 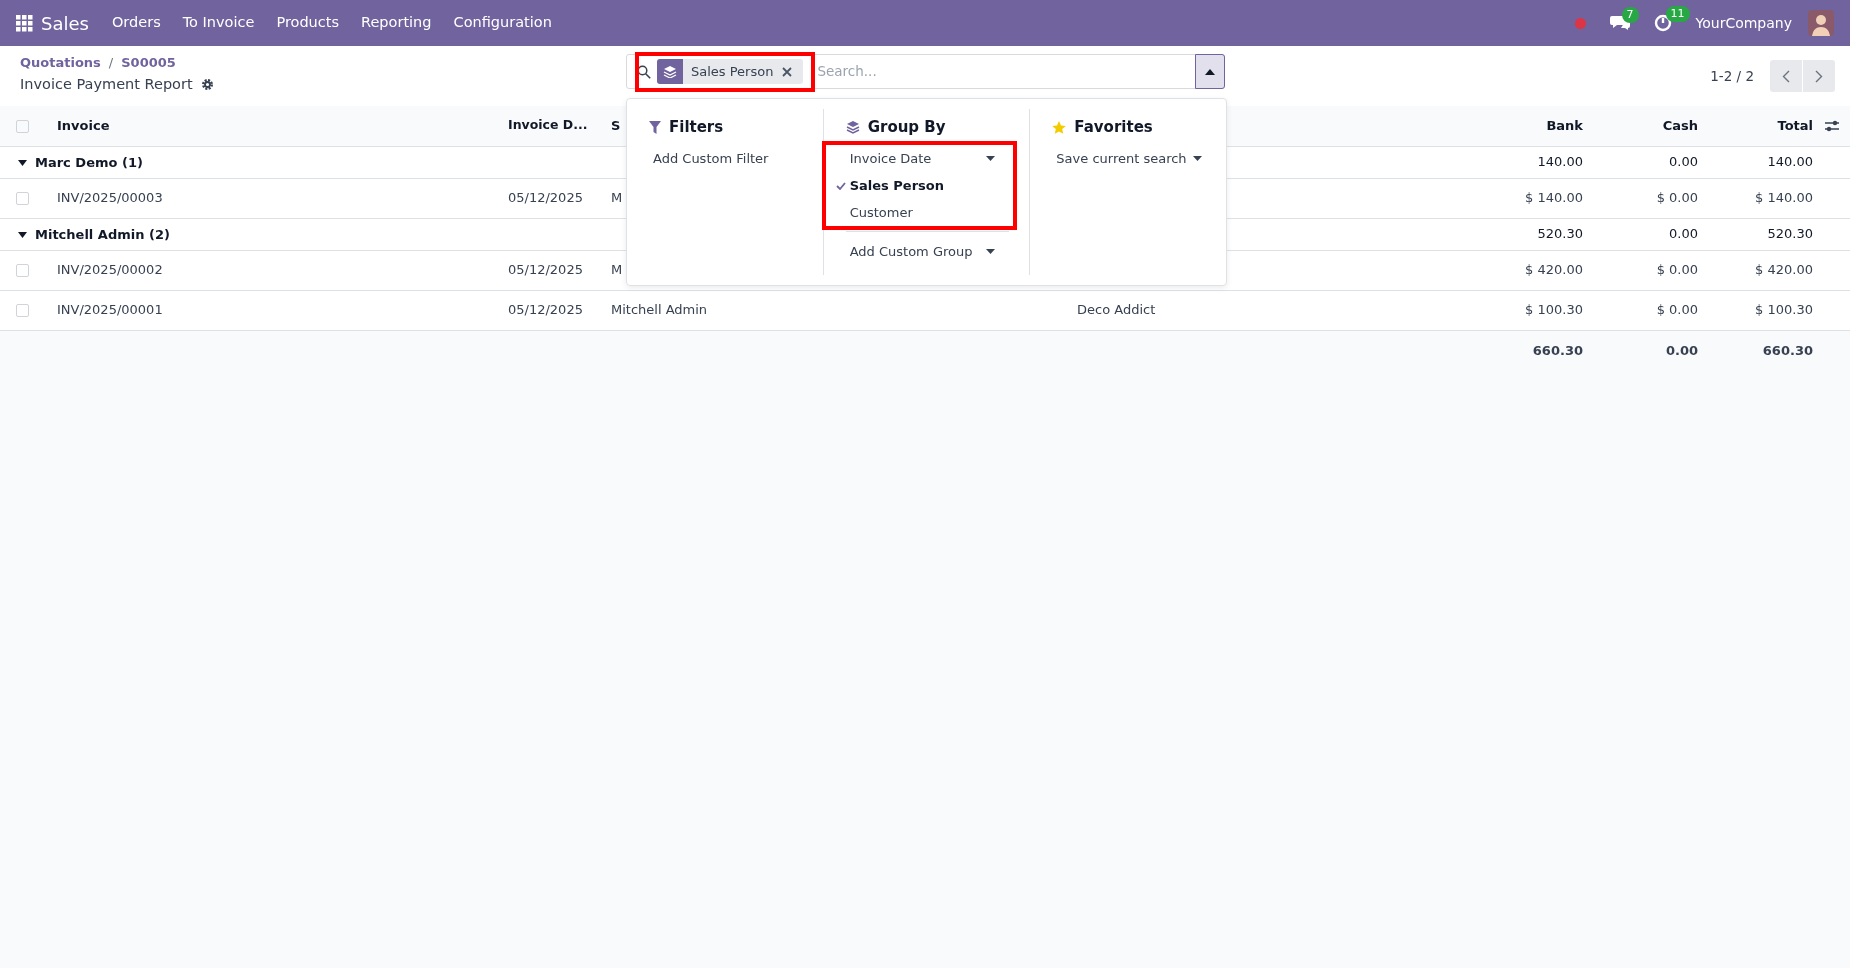 I want to click on breadcrumb-link: Quotations, so click(x=60, y=63).